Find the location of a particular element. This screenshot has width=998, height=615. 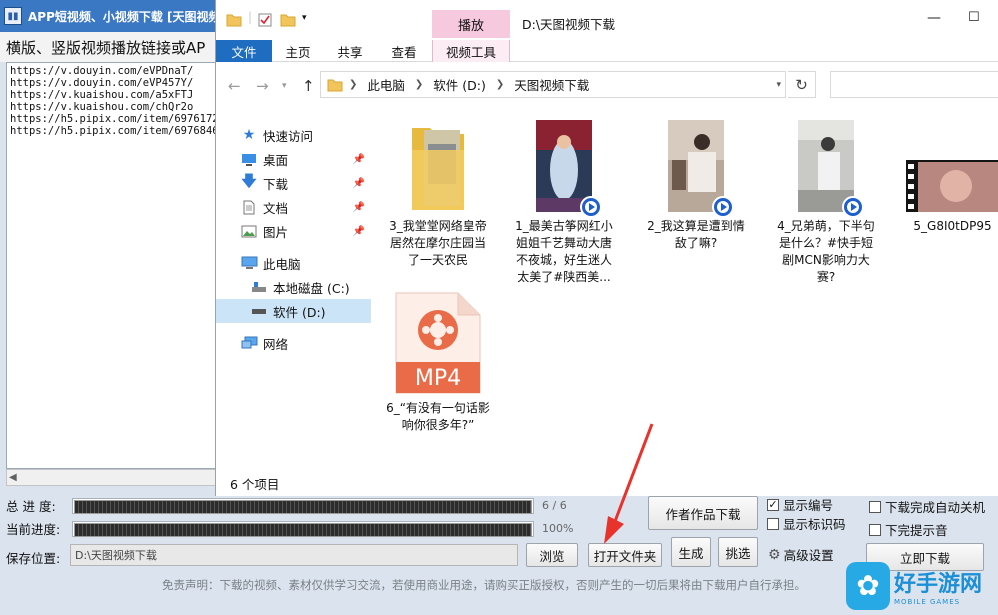

browse-button: 浏览 is located at coordinates (552, 555).